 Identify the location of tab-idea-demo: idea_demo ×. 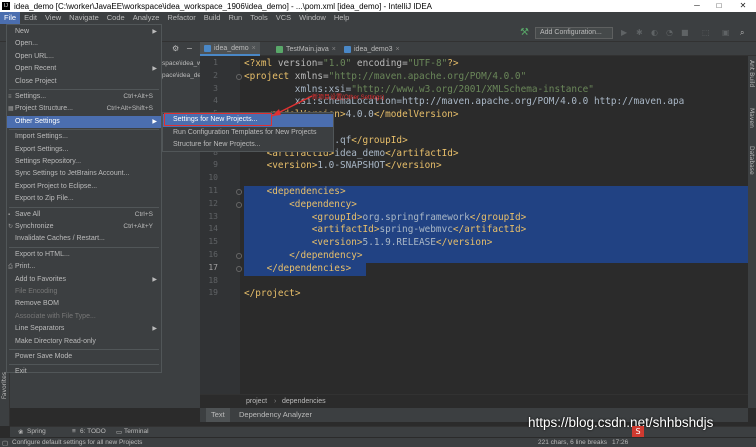
(230, 49).